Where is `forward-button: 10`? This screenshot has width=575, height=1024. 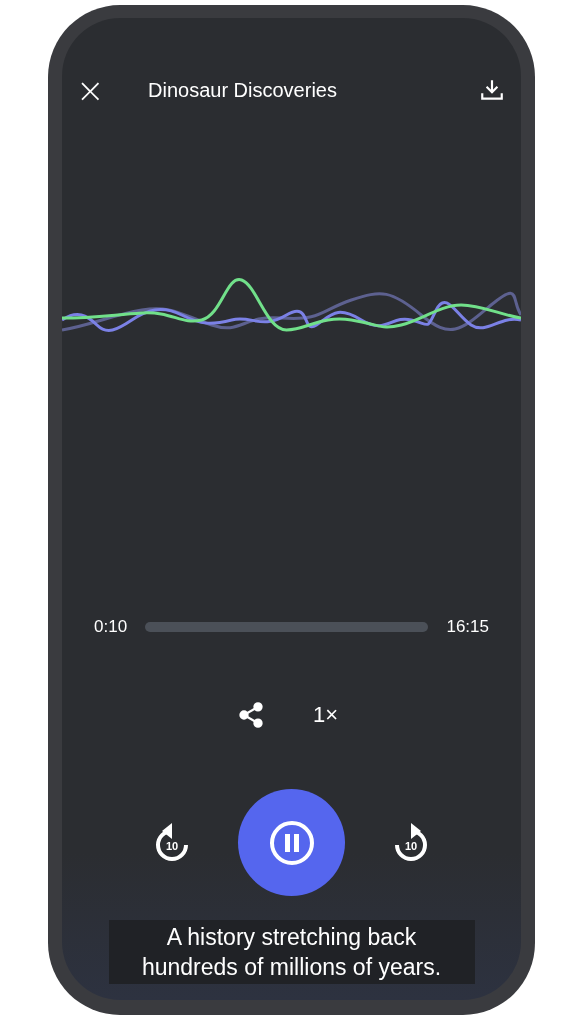
forward-button: 10 is located at coordinates (411, 842).